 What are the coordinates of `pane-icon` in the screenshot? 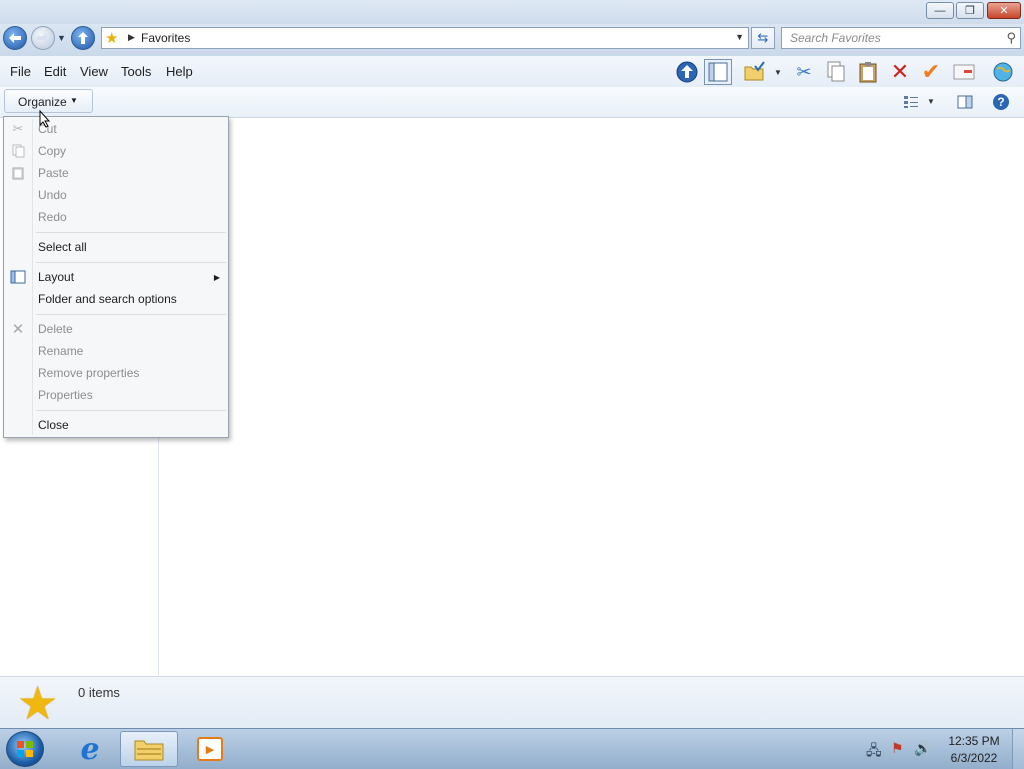 It's located at (718, 72).